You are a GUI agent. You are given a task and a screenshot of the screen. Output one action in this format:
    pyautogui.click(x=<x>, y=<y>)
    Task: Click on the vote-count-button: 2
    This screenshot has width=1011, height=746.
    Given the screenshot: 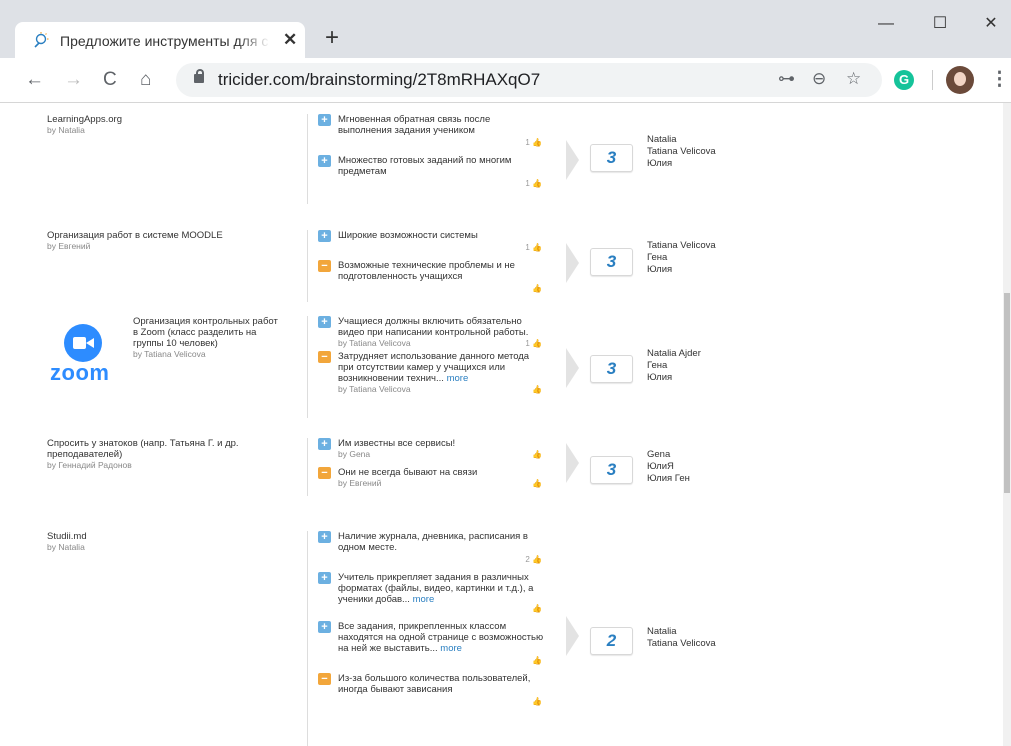 What is the action you would take?
    pyautogui.click(x=611, y=641)
    